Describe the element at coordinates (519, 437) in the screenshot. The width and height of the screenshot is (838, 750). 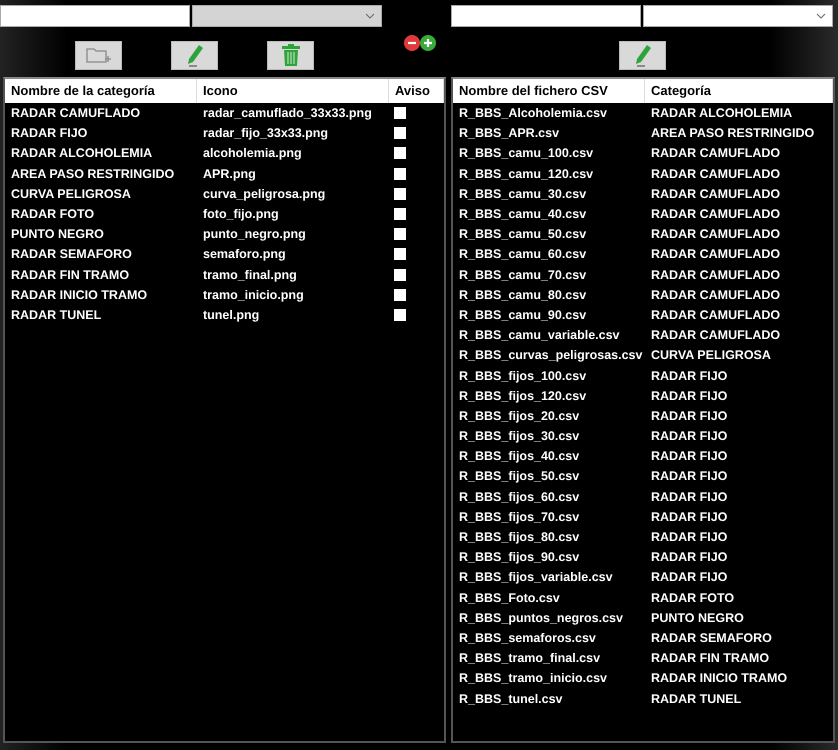
I see `table-cell-text: R_BBS_fijos_30.csv` at that location.